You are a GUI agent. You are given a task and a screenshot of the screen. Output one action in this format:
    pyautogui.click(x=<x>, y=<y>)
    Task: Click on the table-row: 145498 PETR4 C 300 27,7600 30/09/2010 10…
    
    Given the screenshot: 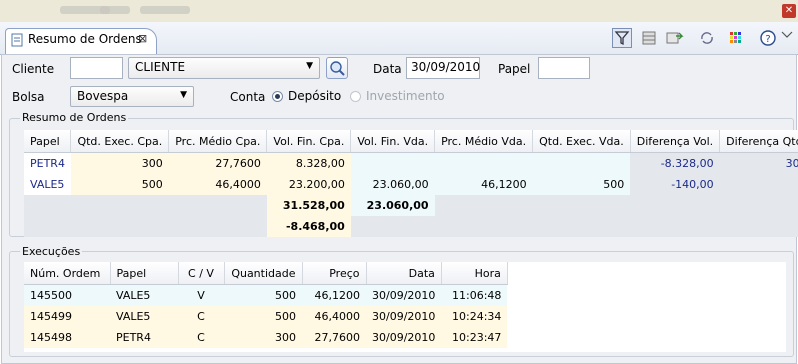 What is the action you would take?
    pyautogui.click(x=266, y=337)
    